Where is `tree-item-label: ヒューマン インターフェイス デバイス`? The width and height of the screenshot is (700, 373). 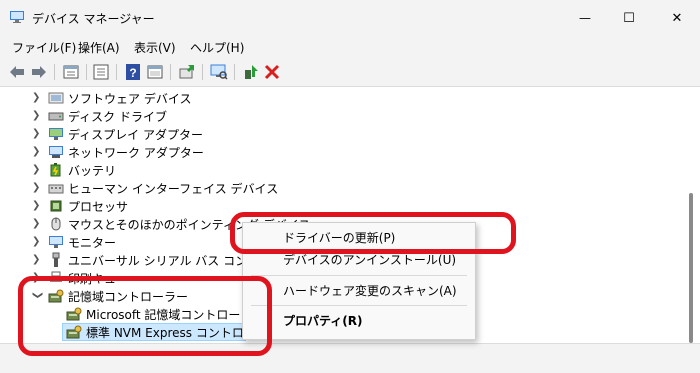
tree-item-label: ヒューマン インターフェイス デバイス is located at coordinates (173, 189).